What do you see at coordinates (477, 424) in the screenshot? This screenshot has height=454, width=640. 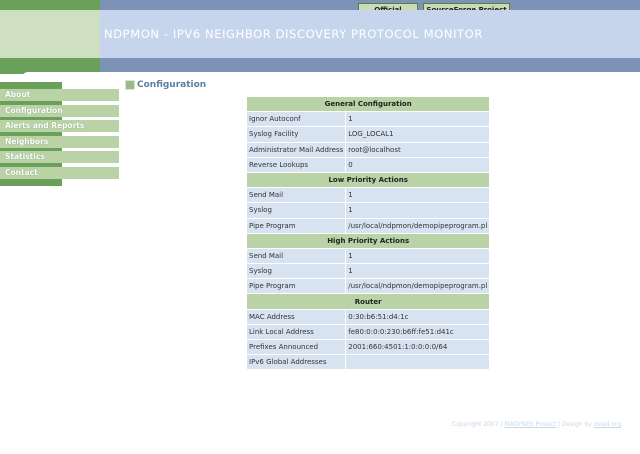 I see `footer-copyright: Copyright 2007 |` at bounding box center [477, 424].